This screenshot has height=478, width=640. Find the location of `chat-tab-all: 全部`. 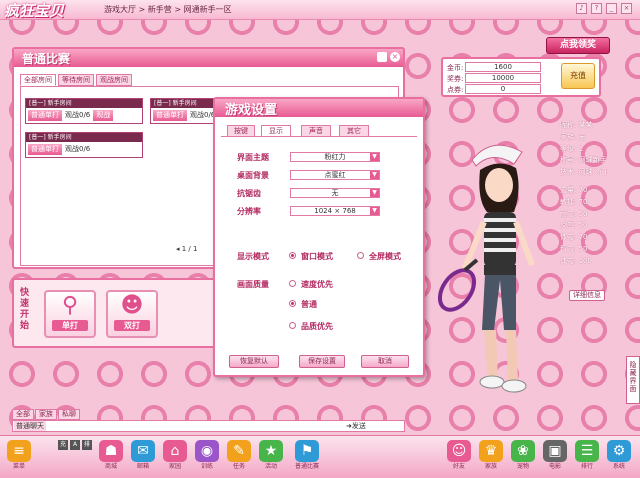

chat-tab-all: 全部 is located at coordinates (23, 414).